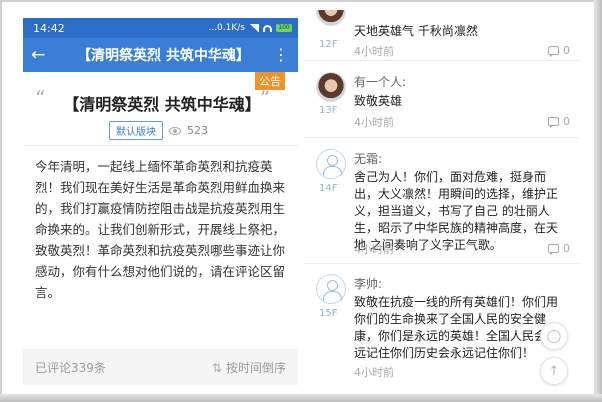 The width and height of the screenshot is (602, 402). What do you see at coordinates (40, 98) in the screenshot?
I see `quote-open-icon: “` at bounding box center [40, 98].